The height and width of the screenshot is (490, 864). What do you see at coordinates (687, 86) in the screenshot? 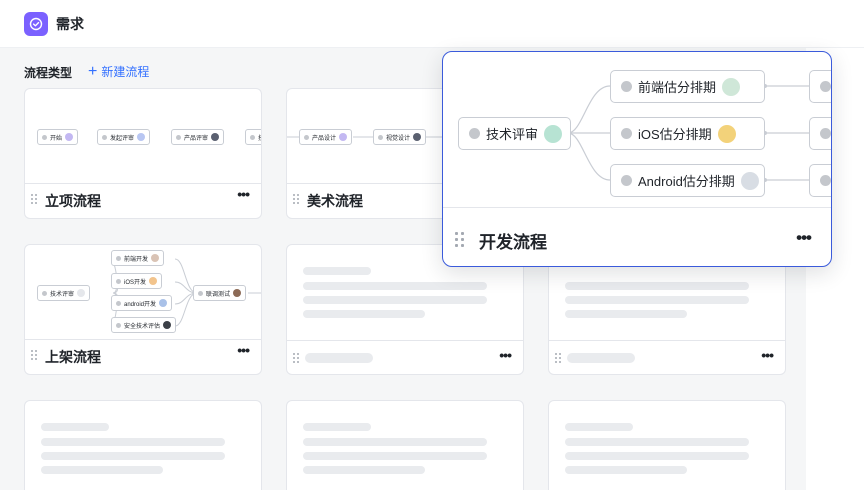
I see `flow-node: 前端估分排期` at bounding box center [687, 86].